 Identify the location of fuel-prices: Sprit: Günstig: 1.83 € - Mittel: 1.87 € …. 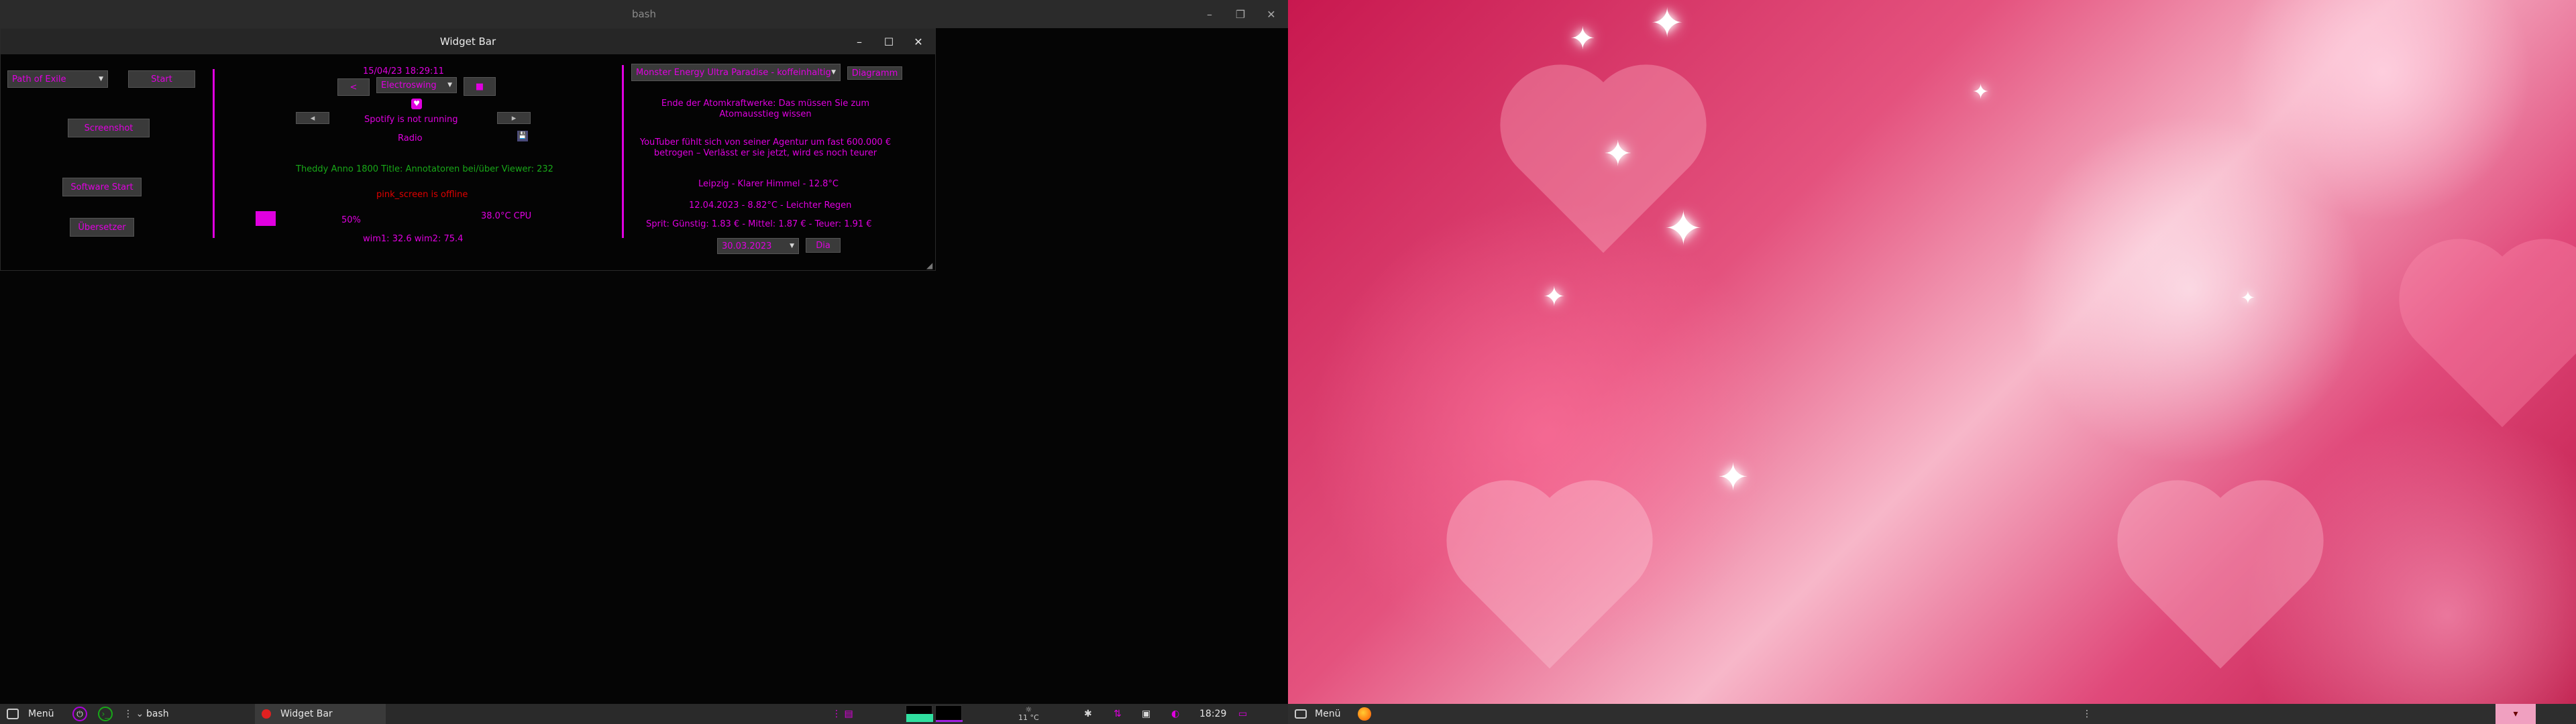
(759, 224).